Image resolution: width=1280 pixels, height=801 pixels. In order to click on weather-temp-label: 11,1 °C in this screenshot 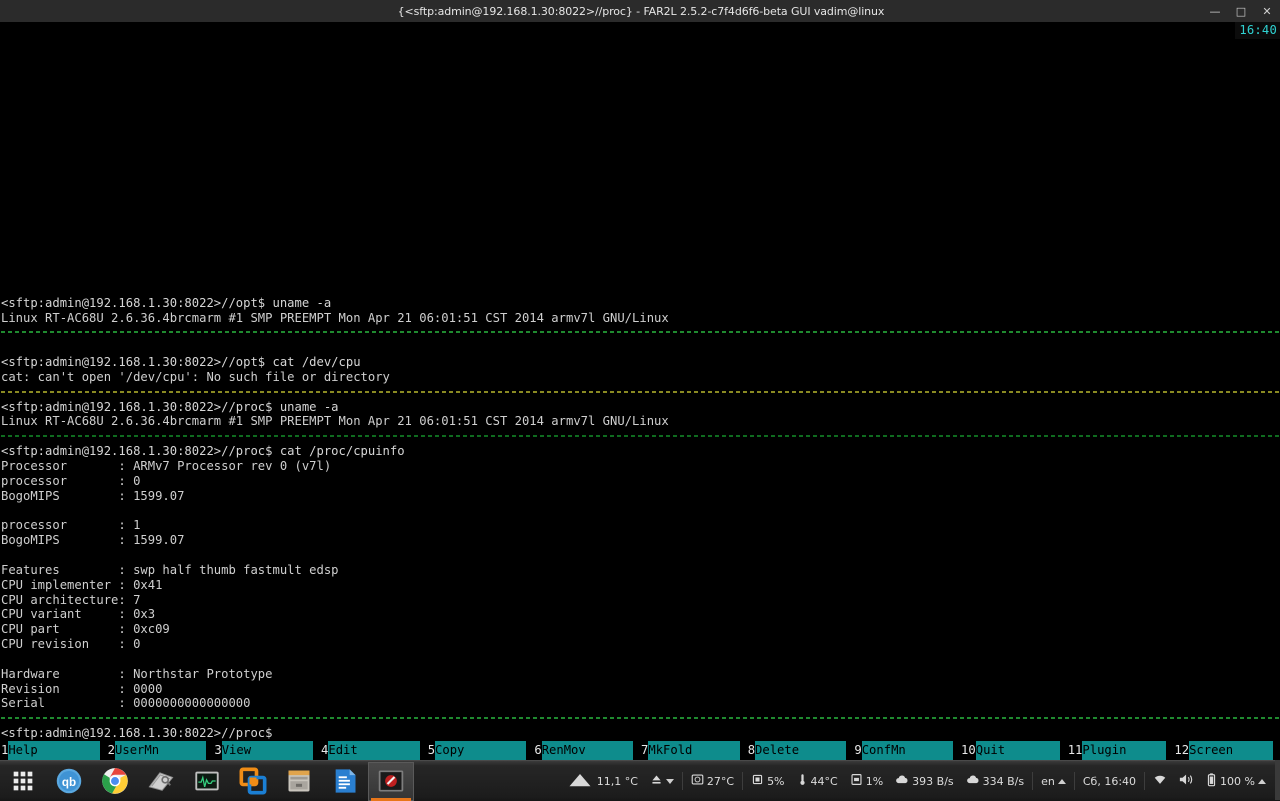, I will do `click(617, 781)`.